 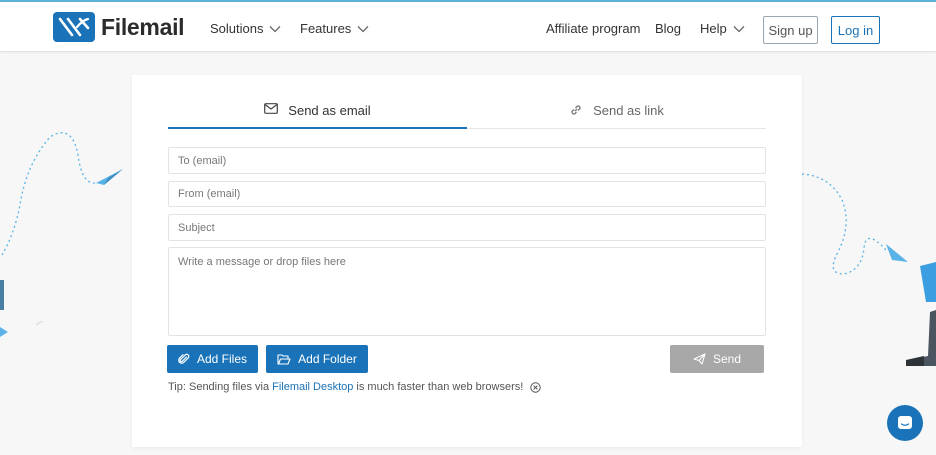 I want to click on nav-solutions: Solutions, so click(x=245, y=28).